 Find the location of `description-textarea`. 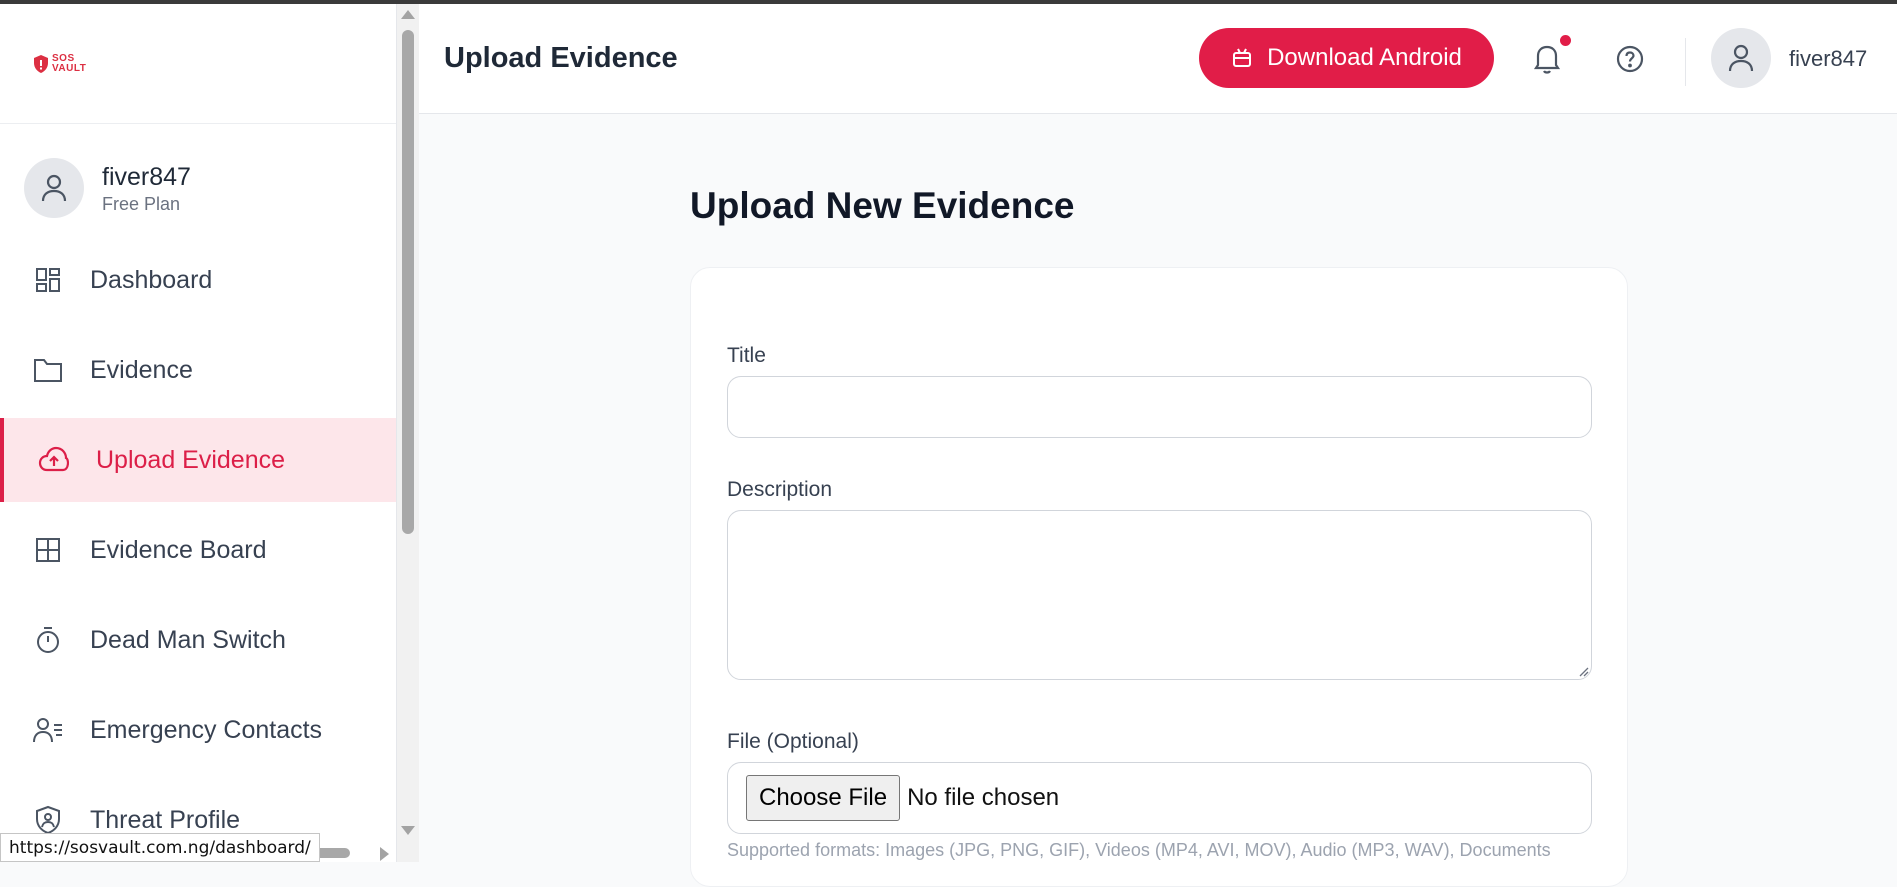

description-textarea is located at coordinates (1159, 595).